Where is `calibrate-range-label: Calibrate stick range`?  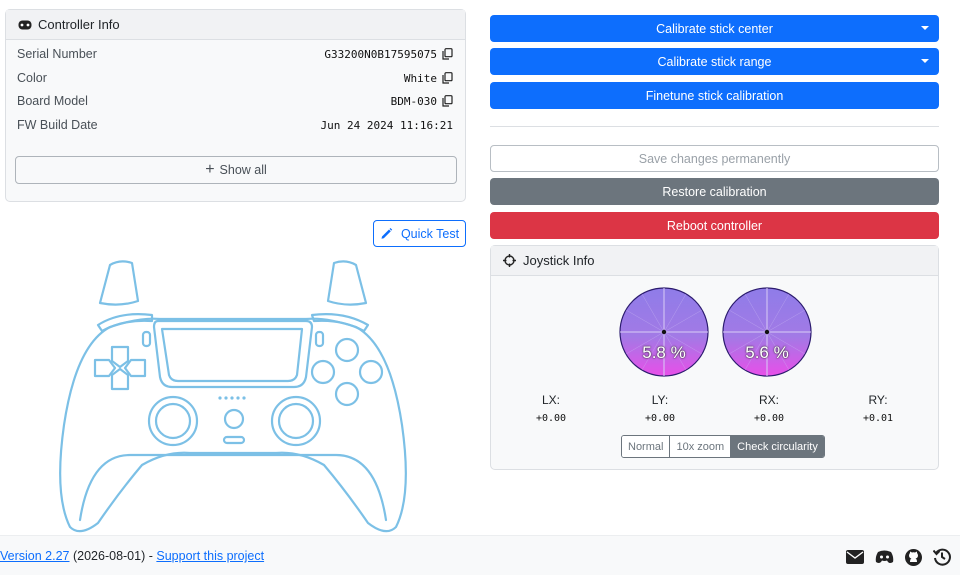 calibrate-range-label: Calibrate stick range is located at coordinates (714, 61).